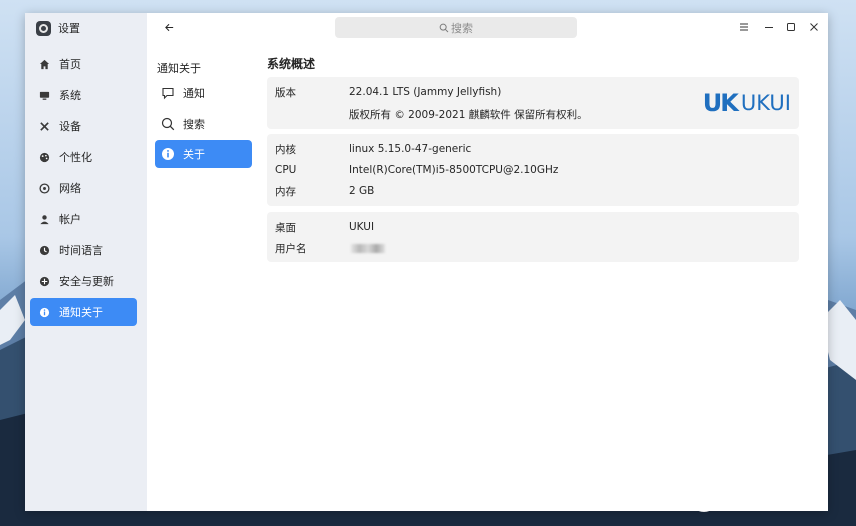 This screenshot has width=856, height=526. I want to click on memory-row: 内存 2 GB, so click(324, 191).